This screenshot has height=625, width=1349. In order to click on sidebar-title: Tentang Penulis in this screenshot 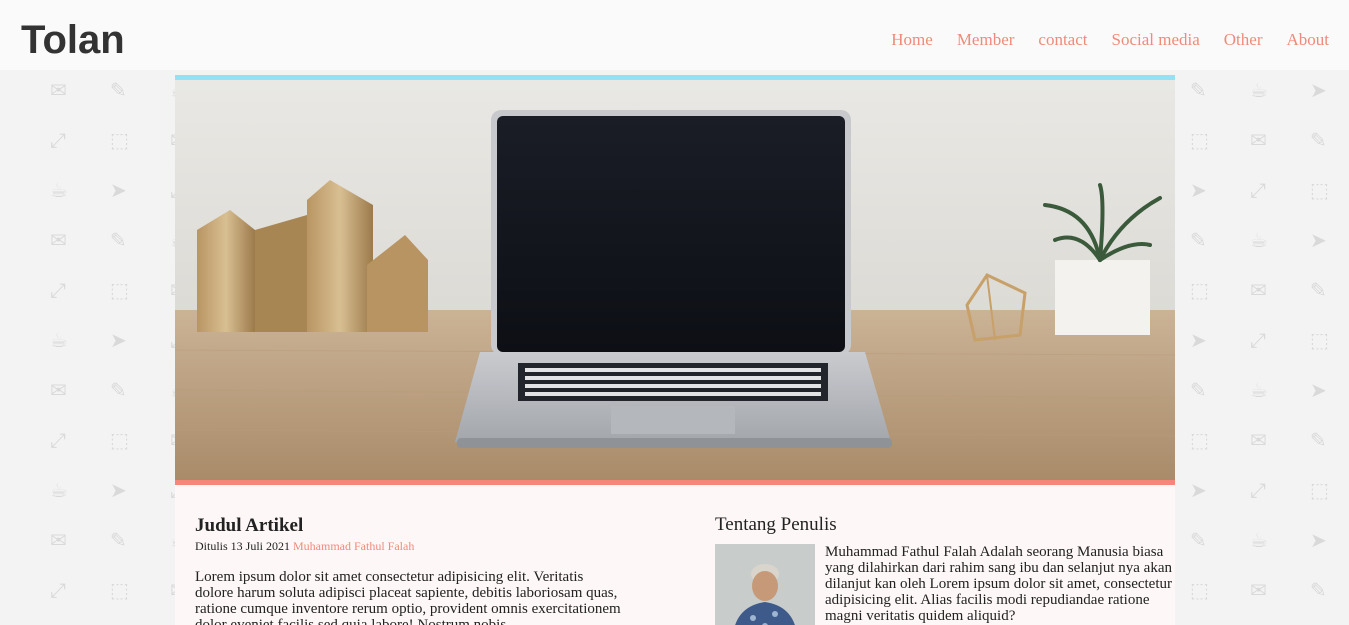, I will do `click(776, 524)`.